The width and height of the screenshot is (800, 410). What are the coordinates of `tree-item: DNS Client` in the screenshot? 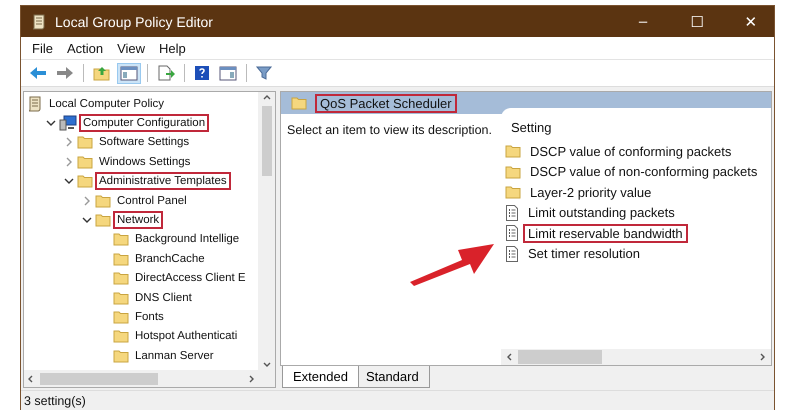 It's located at (163, 297).